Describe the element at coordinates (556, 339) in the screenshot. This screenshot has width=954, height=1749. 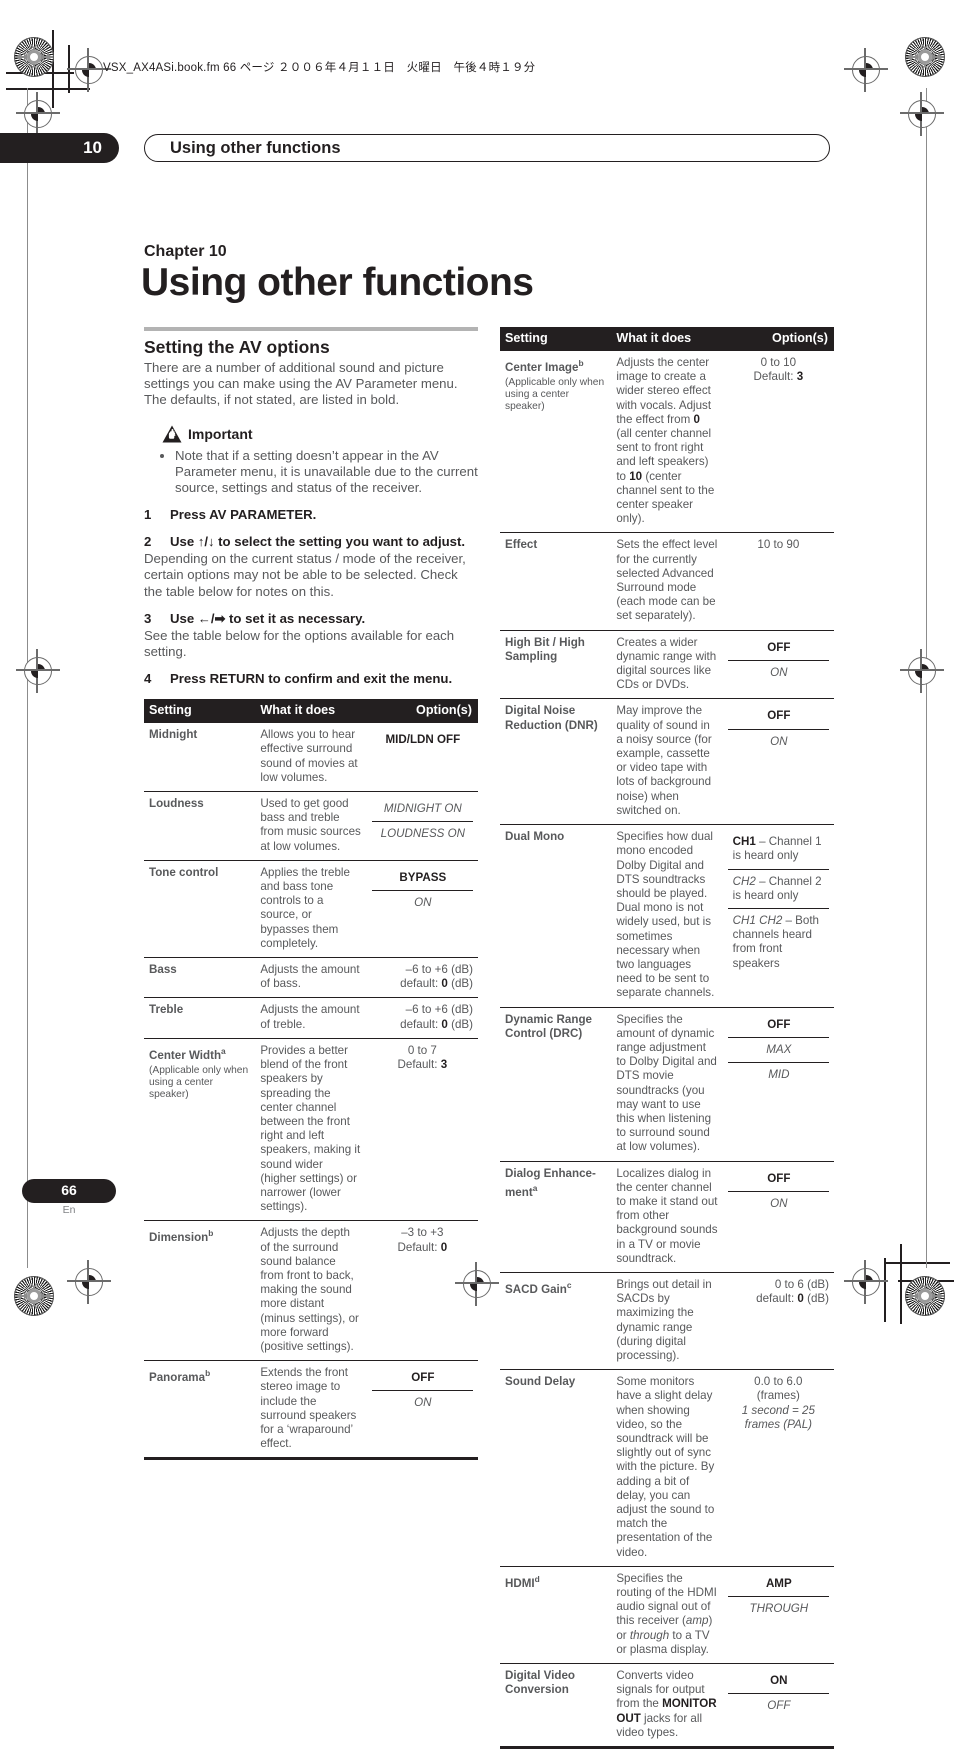
I see `col-header-setting: Setting` at that location.